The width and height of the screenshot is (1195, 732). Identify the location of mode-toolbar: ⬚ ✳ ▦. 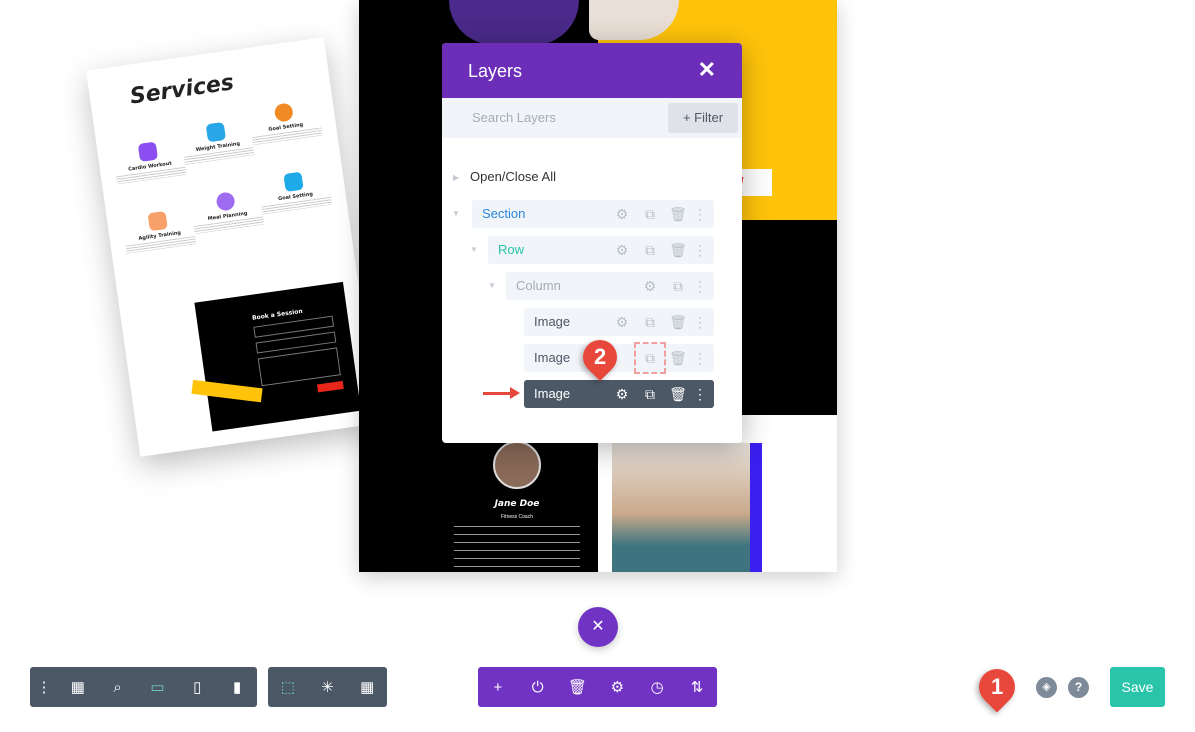
(327, 687).